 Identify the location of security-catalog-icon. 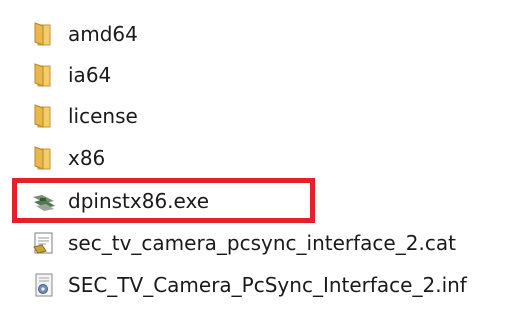
(44, 243).